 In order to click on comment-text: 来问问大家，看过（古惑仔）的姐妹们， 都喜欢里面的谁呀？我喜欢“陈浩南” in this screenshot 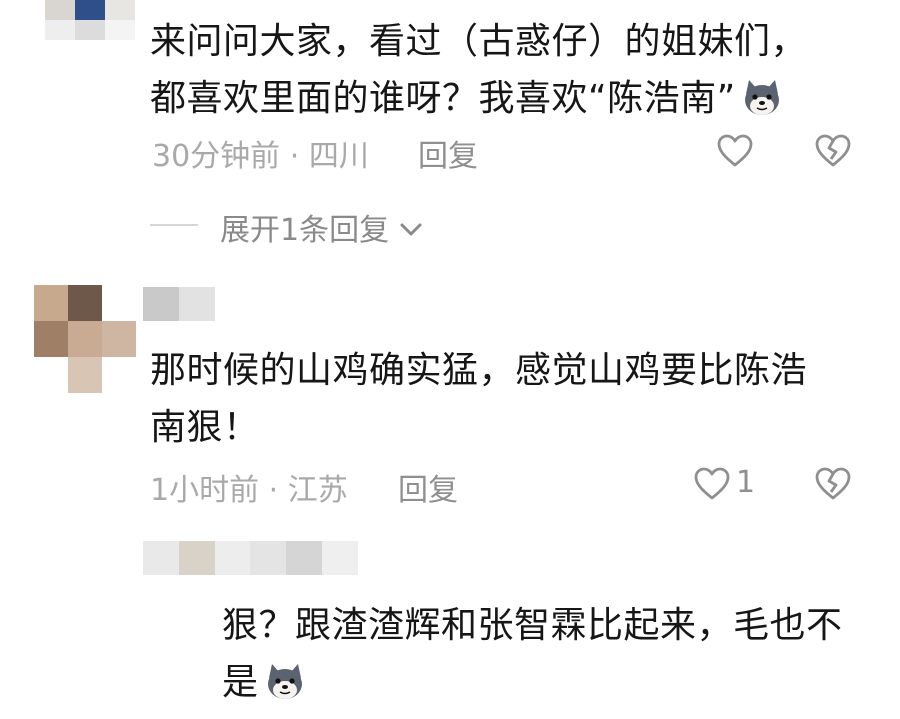, I will do `click(478, 74)`.